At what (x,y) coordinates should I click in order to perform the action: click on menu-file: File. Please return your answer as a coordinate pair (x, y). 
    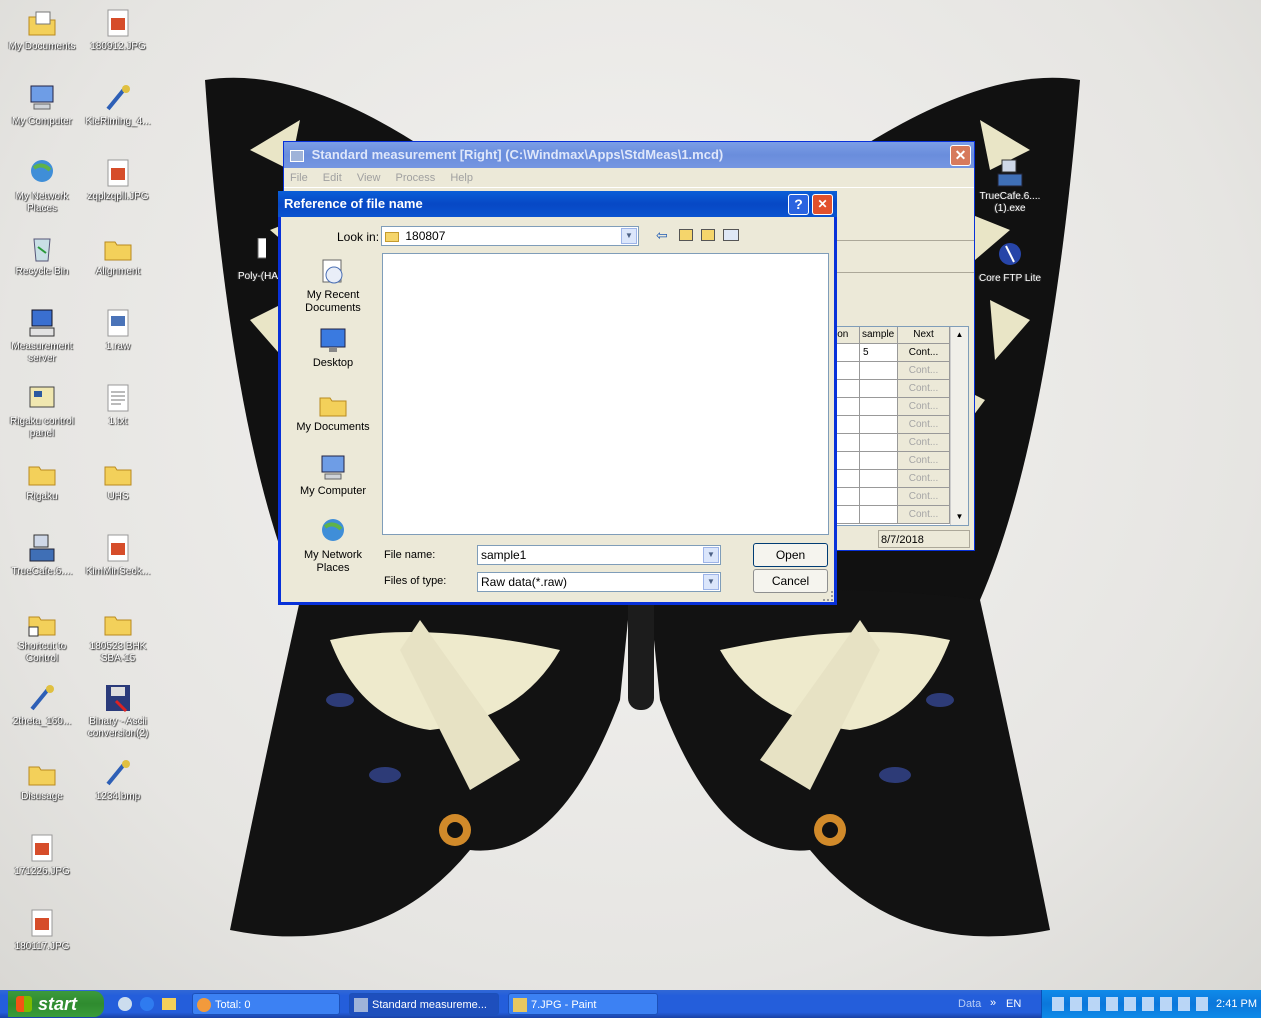
    Looking at the image, I should click on (299, 178).